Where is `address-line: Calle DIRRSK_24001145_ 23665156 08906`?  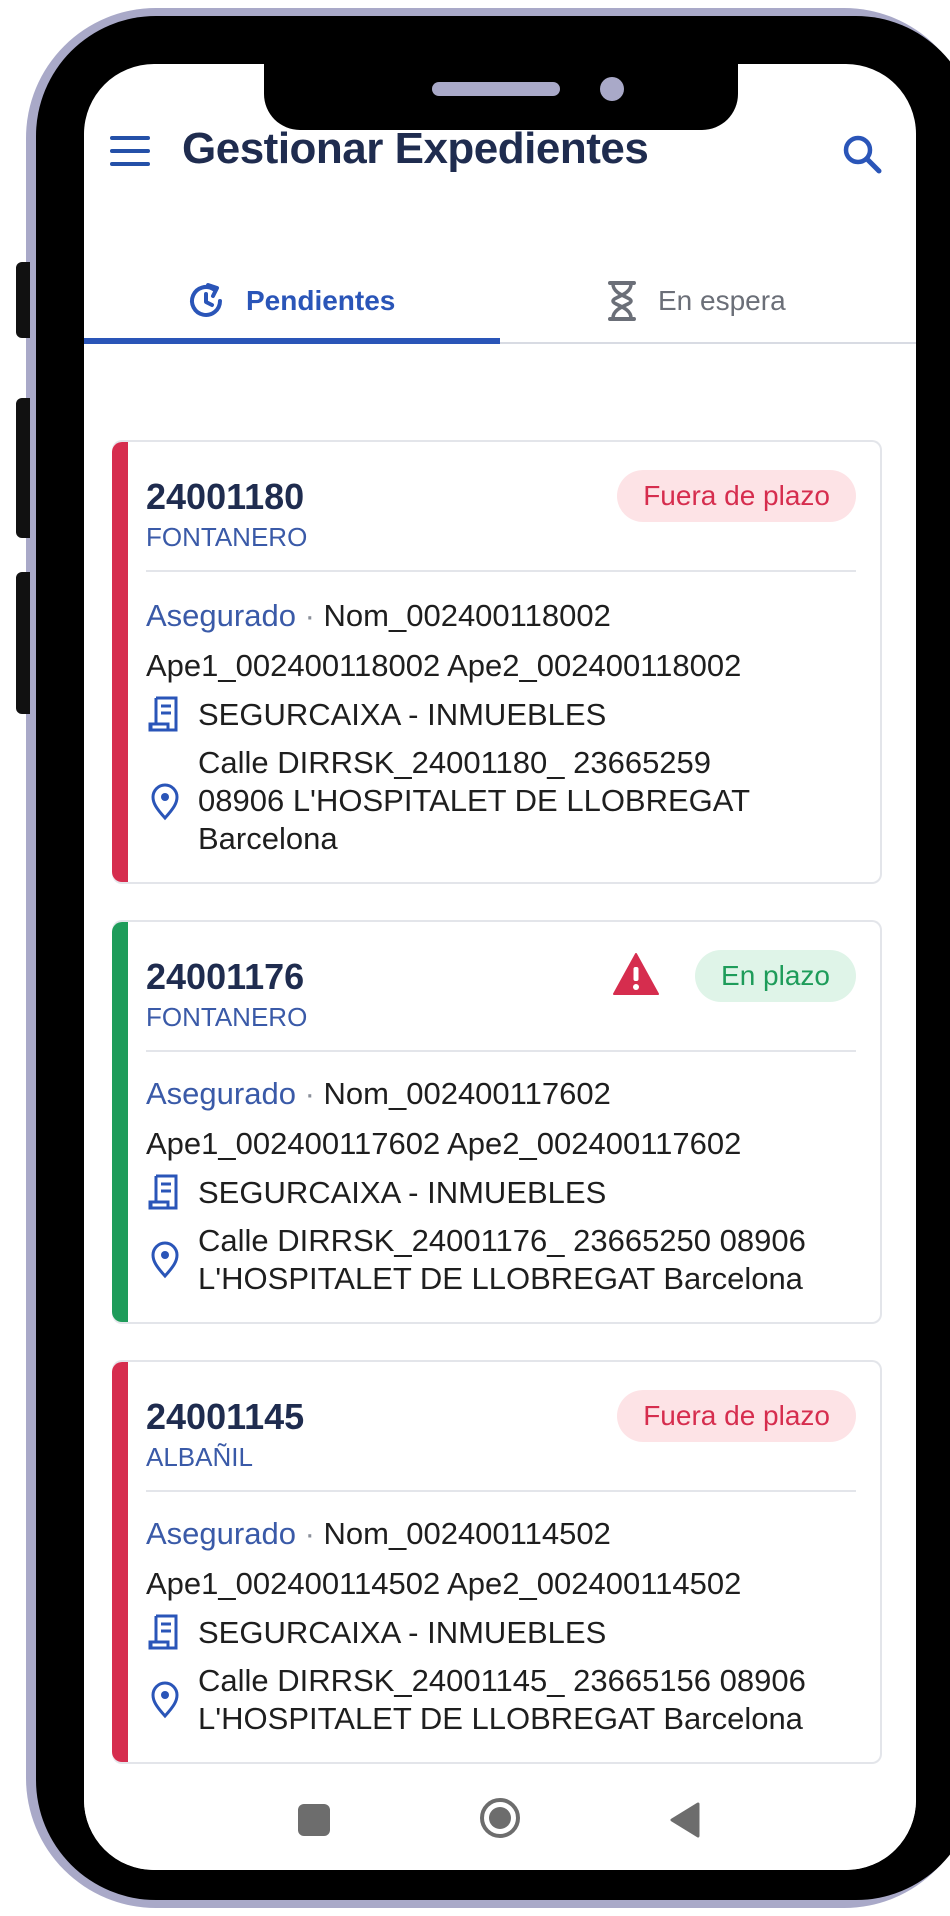
address-line: Calle DIRRSK_24001145_ 23665156 08906 is located at coordinates (502, 1680).